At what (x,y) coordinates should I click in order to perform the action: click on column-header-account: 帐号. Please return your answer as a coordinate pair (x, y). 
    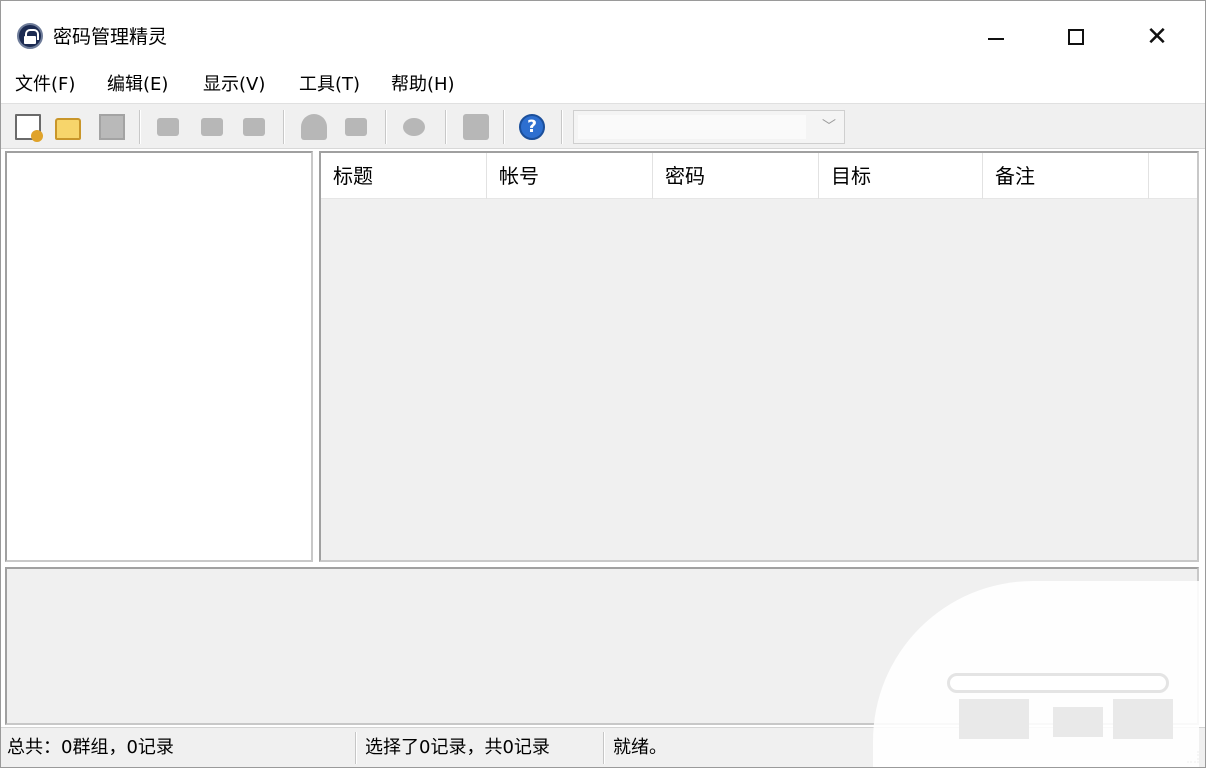
    Looking at the image, I should click on (570, 176).